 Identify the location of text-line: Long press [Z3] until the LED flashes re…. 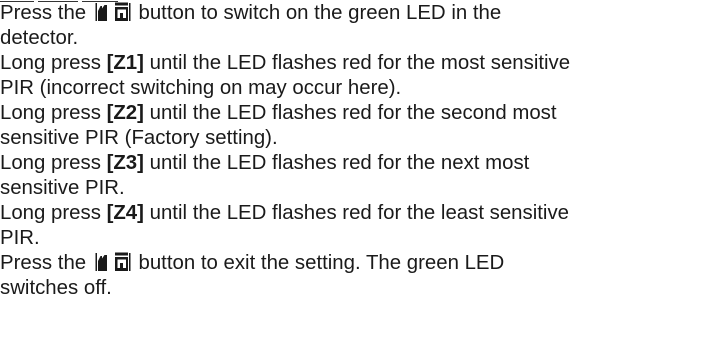
(352, 163).